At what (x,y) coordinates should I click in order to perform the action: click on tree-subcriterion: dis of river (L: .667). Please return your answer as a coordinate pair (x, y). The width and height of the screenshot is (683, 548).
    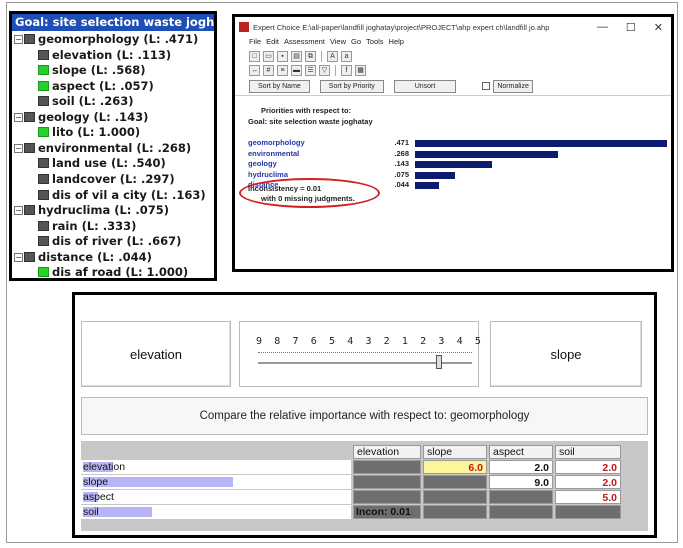
    Looking at the image, I should click on (109, 241).